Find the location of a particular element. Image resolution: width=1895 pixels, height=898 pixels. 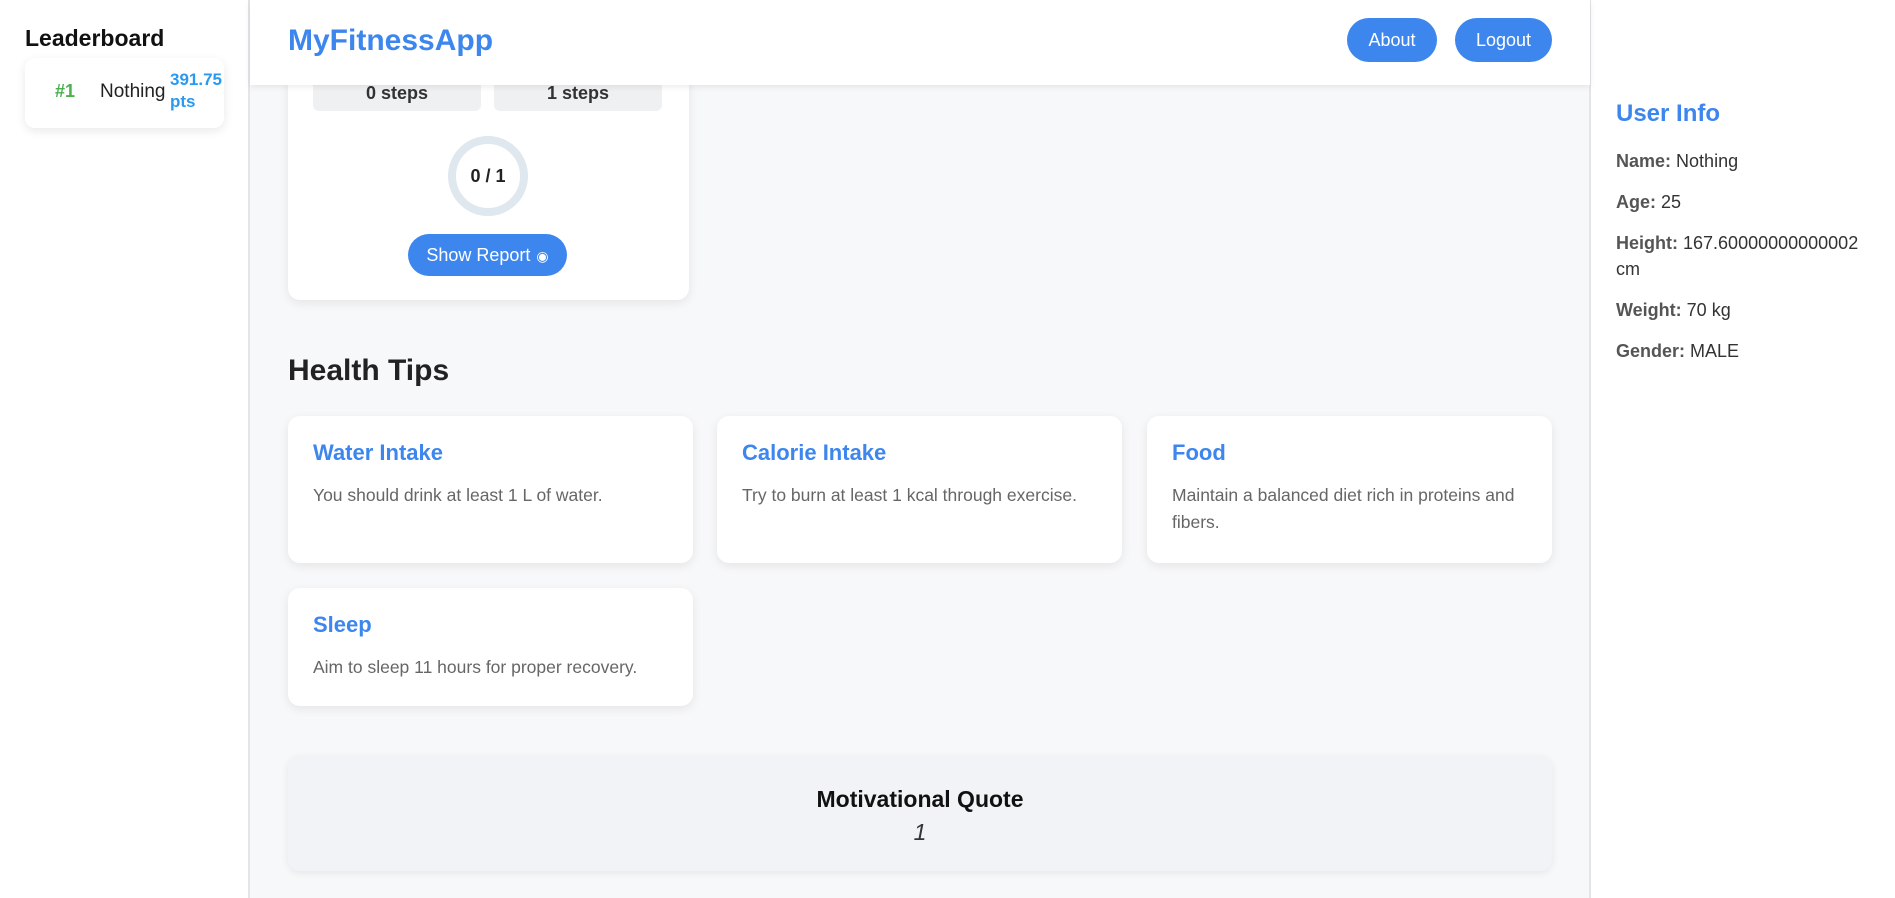

eye-icon: ◉ is located at coordinates (542, 255).